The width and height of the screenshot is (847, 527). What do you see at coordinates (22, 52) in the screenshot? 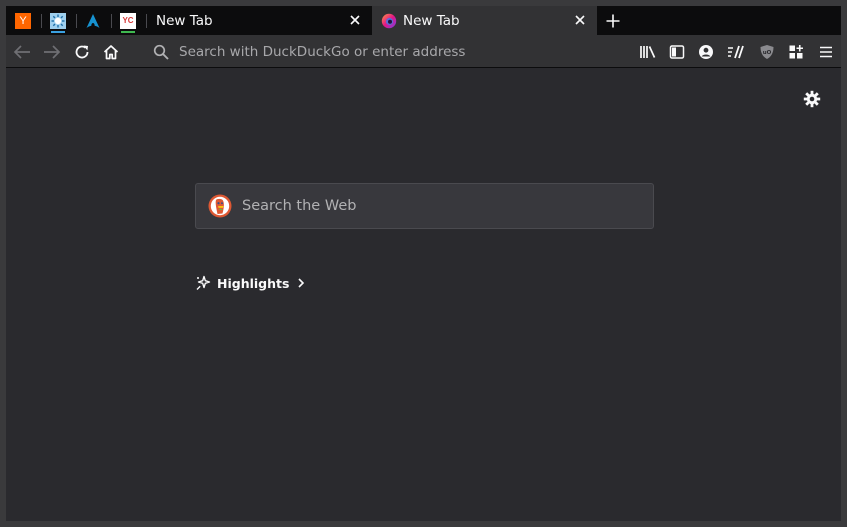
I see `back-arrow-icon` at bounding box center [22, 52].